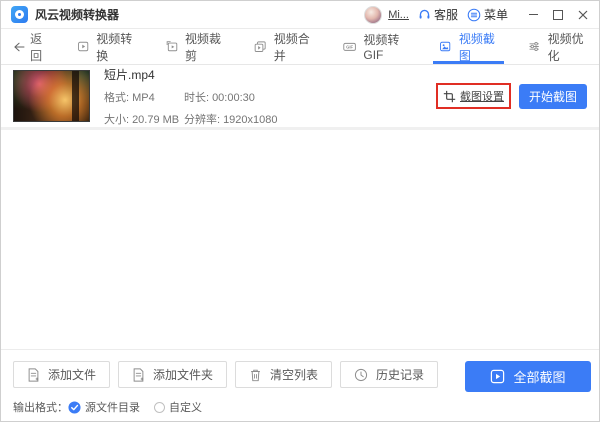 Image resolution: width=600 pixels, height=422 pixels. What do you see at coordinates (159, 407) in the screenshot?
I see `radio-unchecked-icon` at bounding box center [159, 407].